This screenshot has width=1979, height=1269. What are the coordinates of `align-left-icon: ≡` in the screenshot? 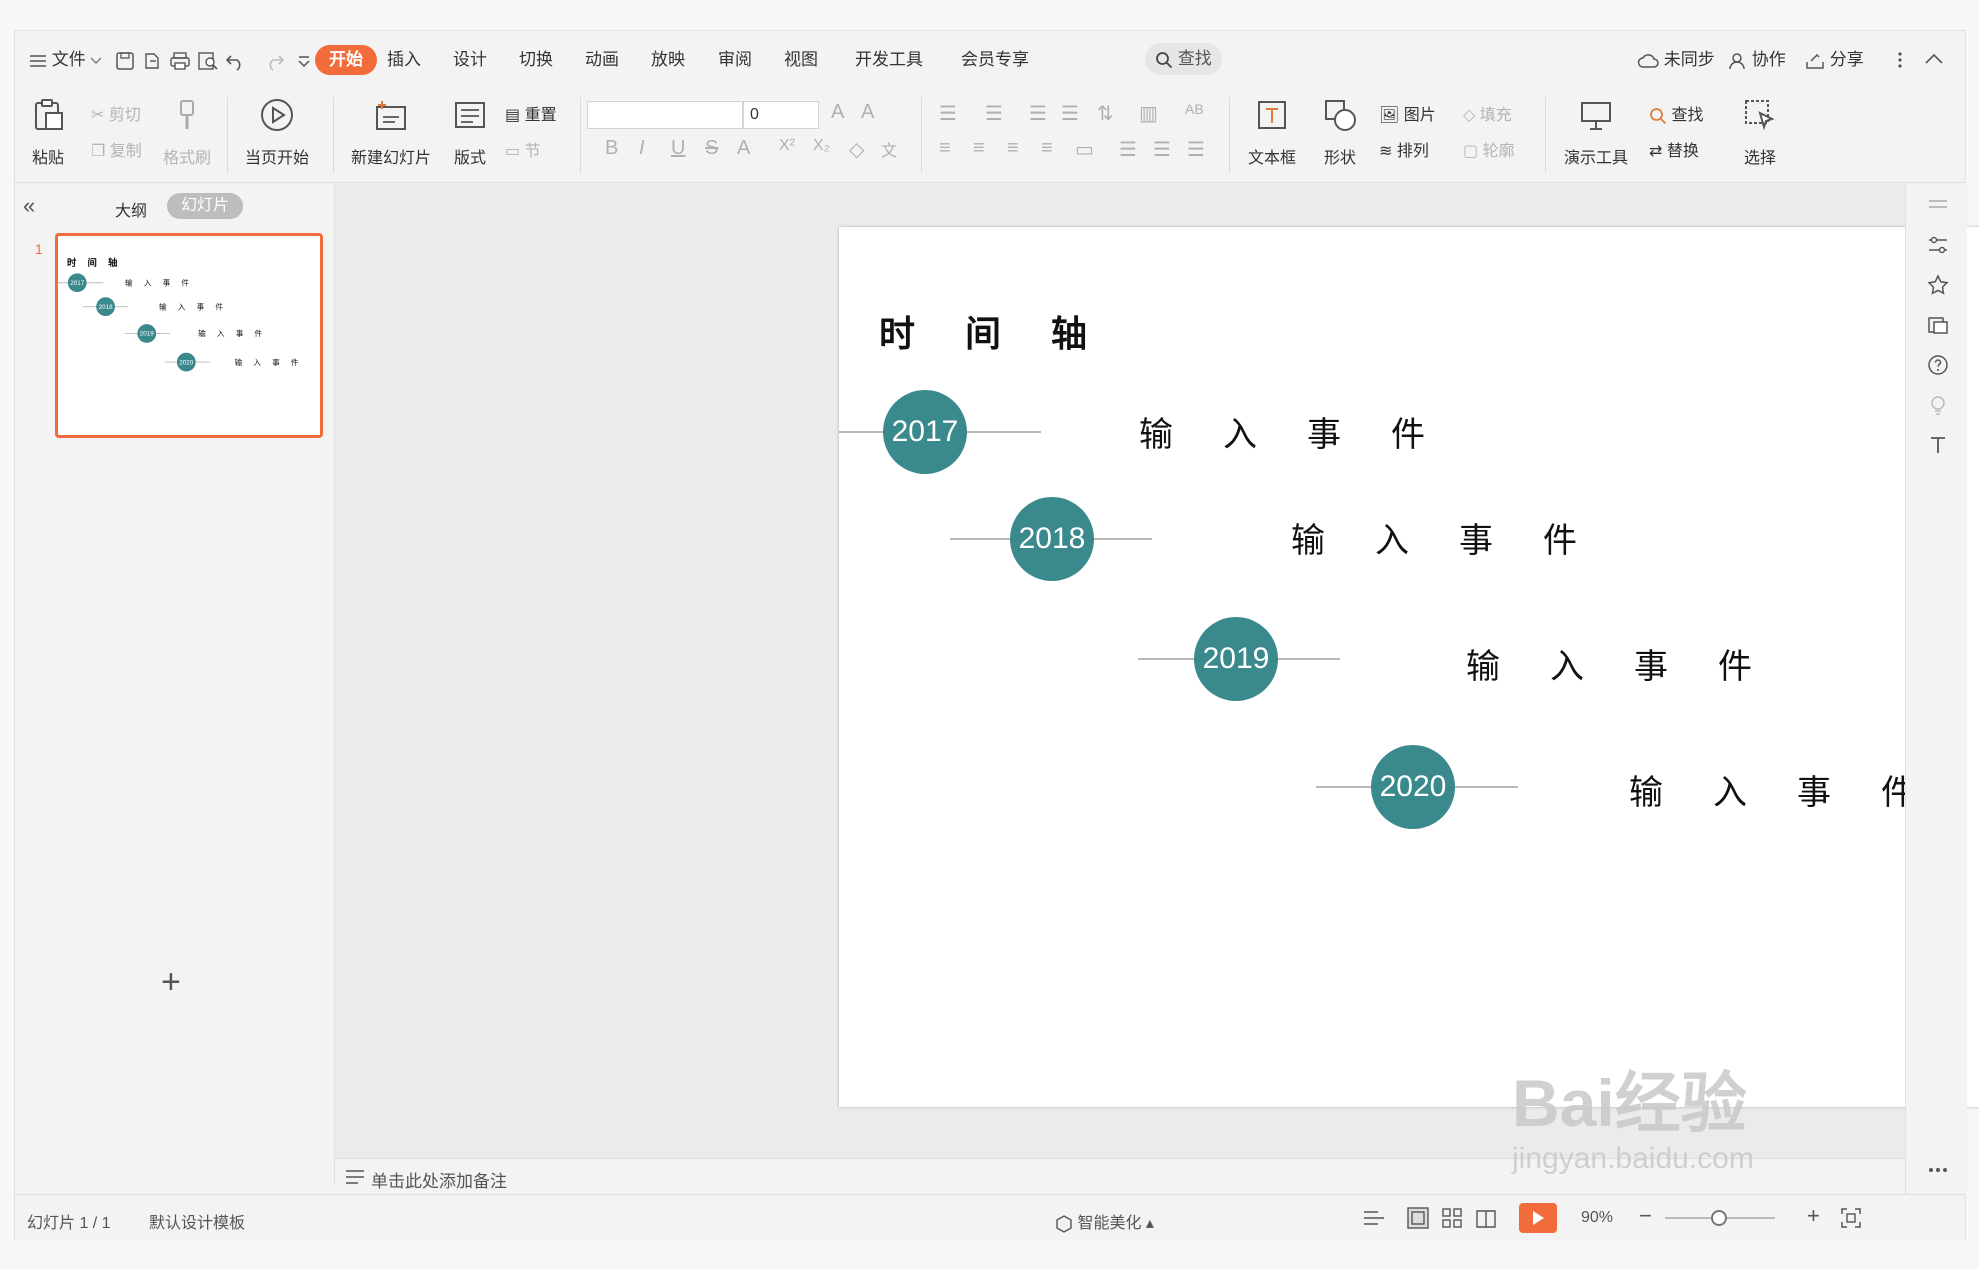 It's located at (945, 148).